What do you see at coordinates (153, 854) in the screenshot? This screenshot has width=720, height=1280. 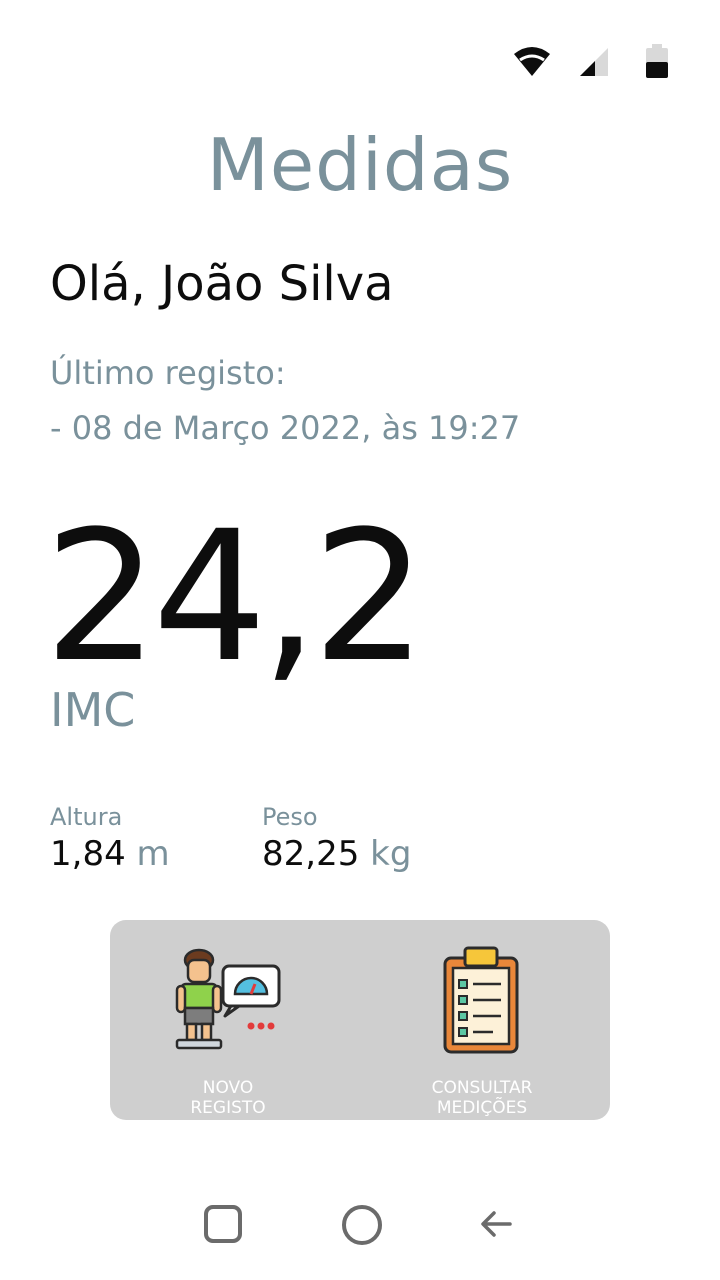 I see `altura-unit: m` at bounding box center [153, 854].